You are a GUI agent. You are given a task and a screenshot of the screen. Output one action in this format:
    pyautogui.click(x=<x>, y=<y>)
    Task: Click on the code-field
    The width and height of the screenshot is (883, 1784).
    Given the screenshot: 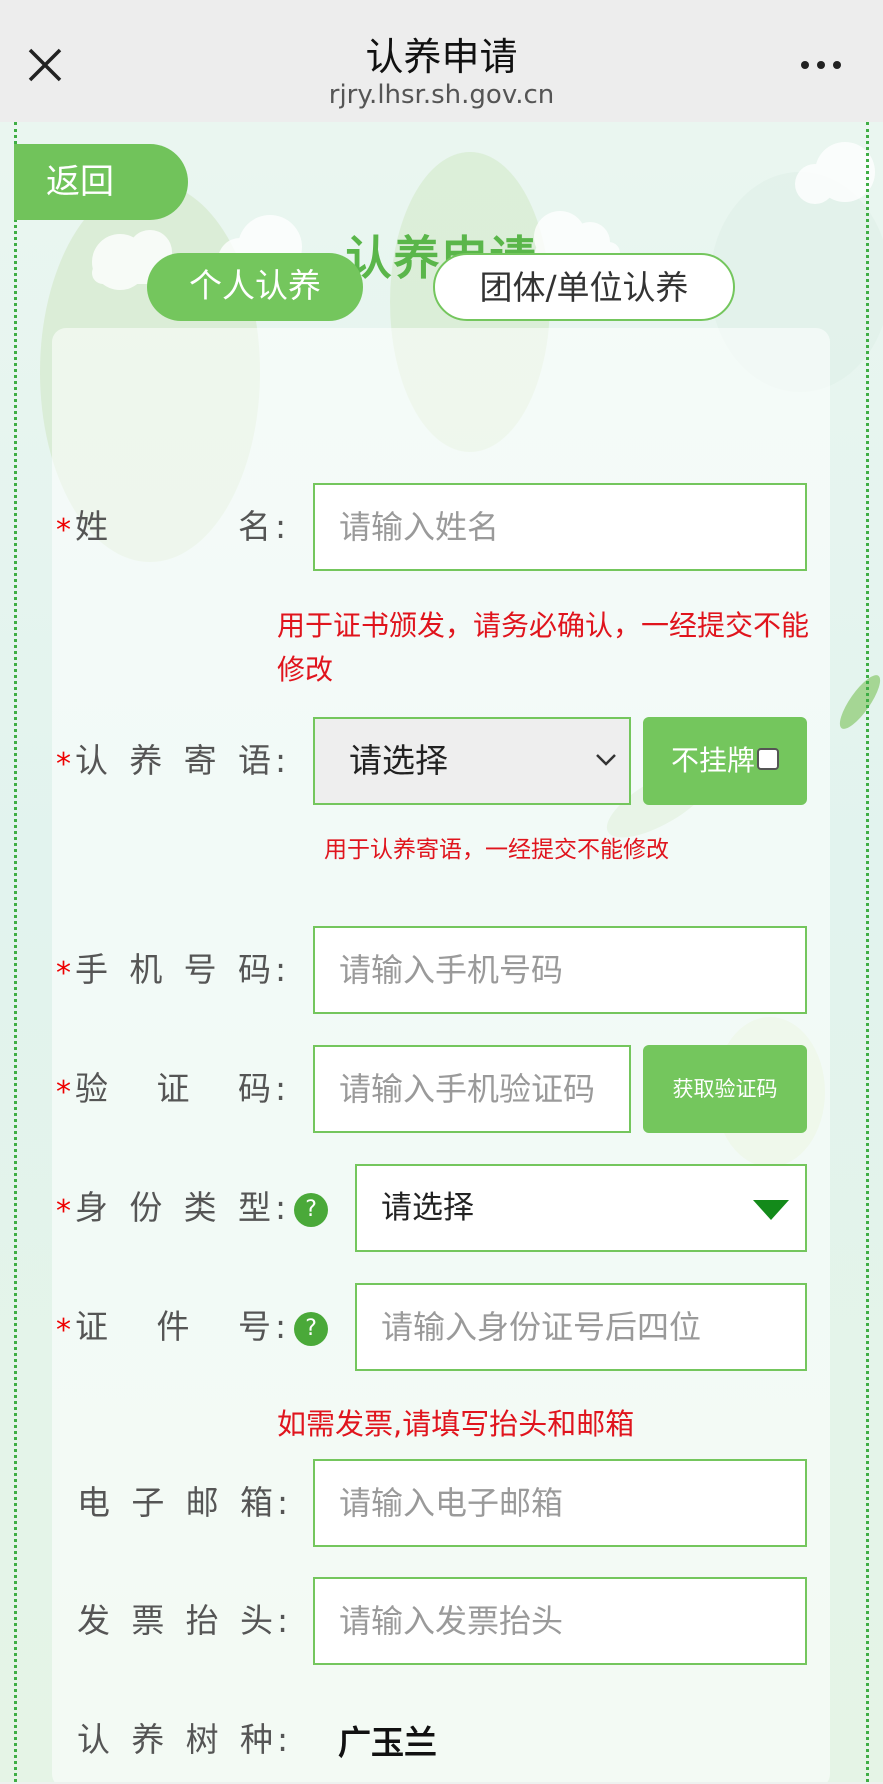 What is the action you would take?
    pyautogui.click(x=472, y=1089)
    